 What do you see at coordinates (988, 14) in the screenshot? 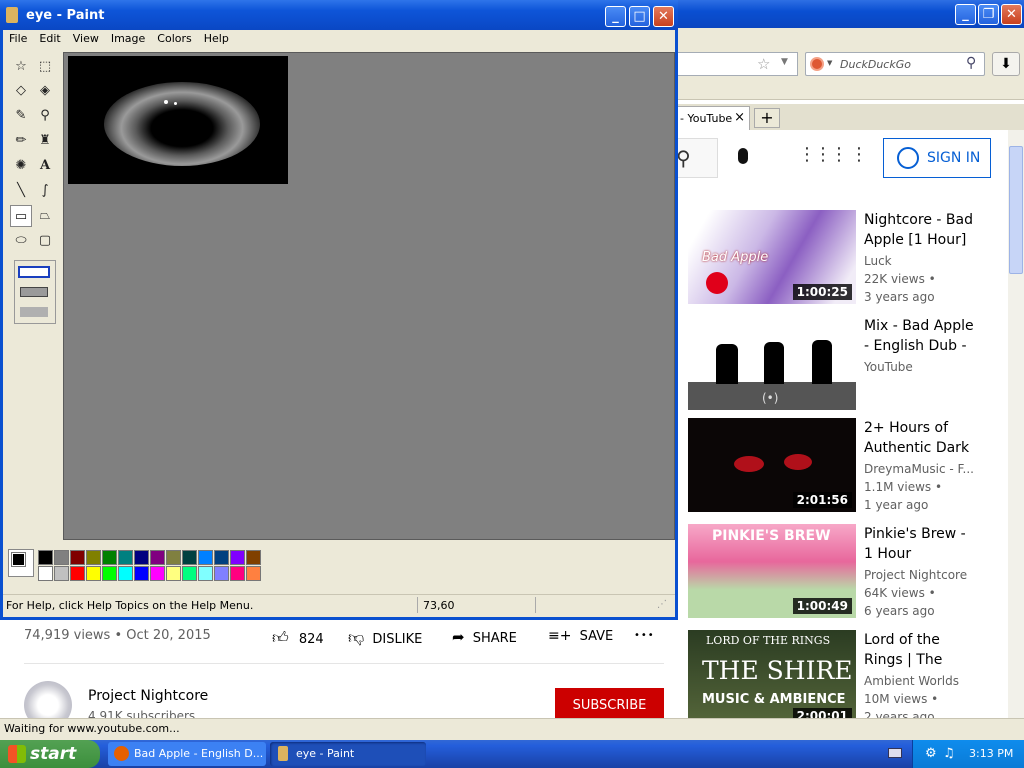
I see `firefox-maximize-button: ❐` at bounding box center [988, 14].